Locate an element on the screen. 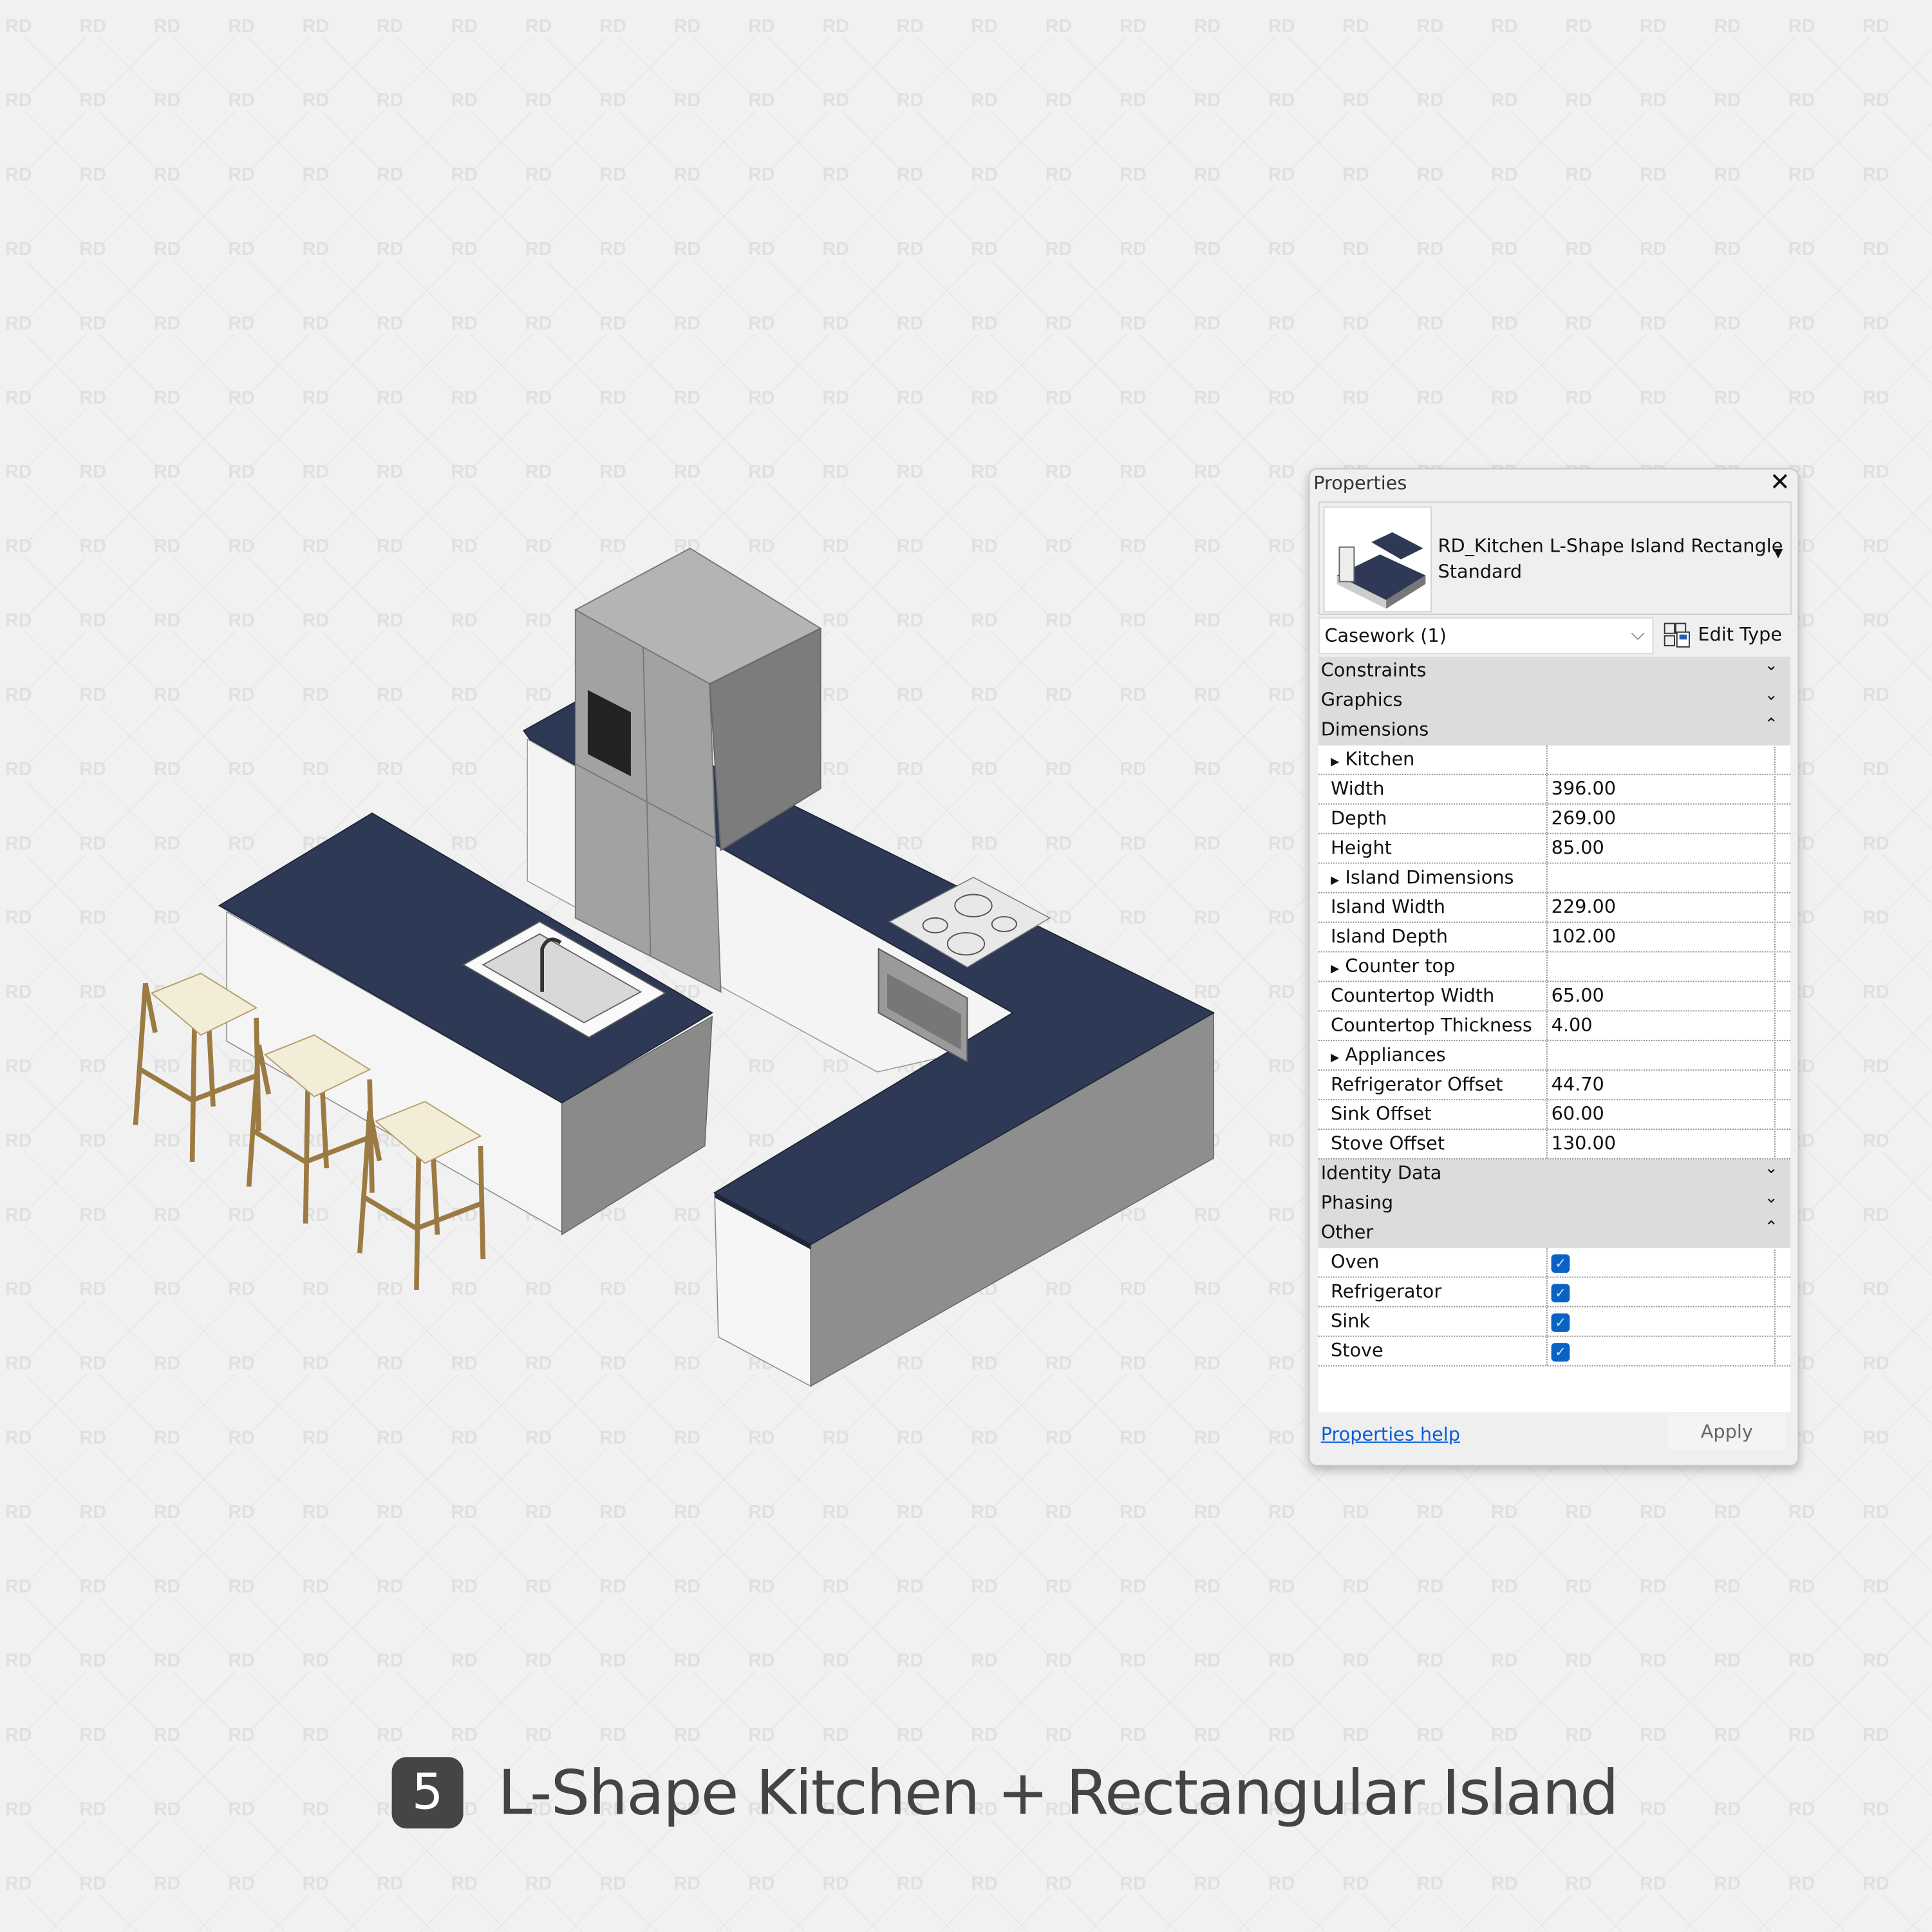 The height and width of the screenshot is (1932, 1932). property-value: 102.00 is located at coordinates (1584, 936).